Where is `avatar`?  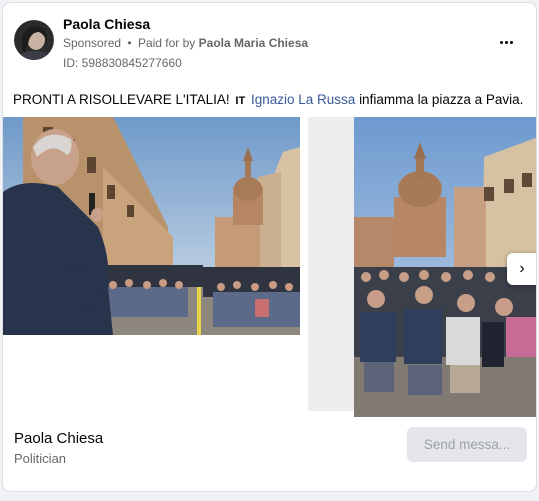 avatar is located at coordinates (34, 40).